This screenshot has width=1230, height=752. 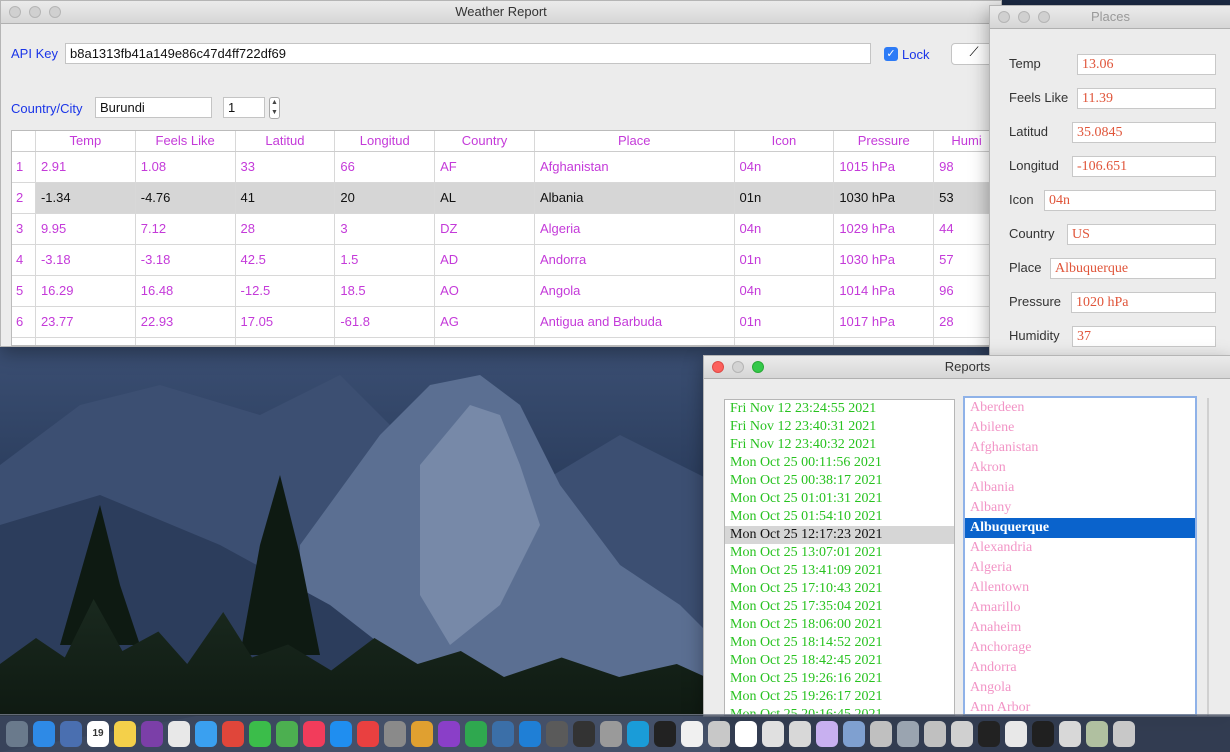 What do you see at coordinates (1141, 234) in the screenshot?
I see `field-value: US` at bounding box center [1141, 234].